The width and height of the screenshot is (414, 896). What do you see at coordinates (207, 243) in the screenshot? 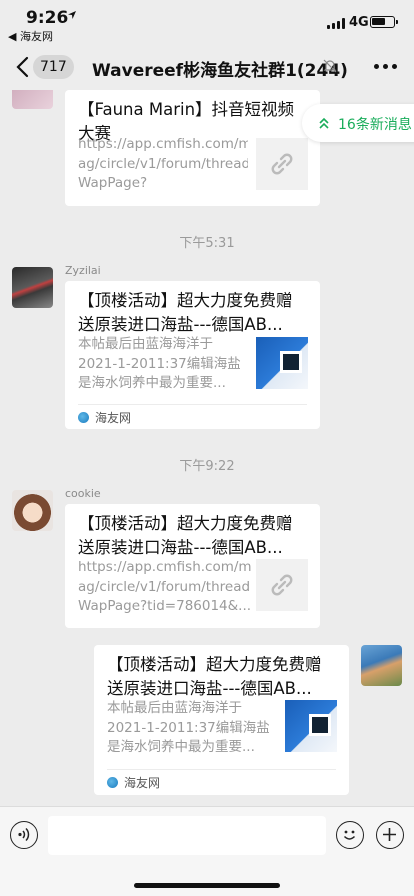
I see `timestamp: 下午5:31` at bounding box center [207, 243].